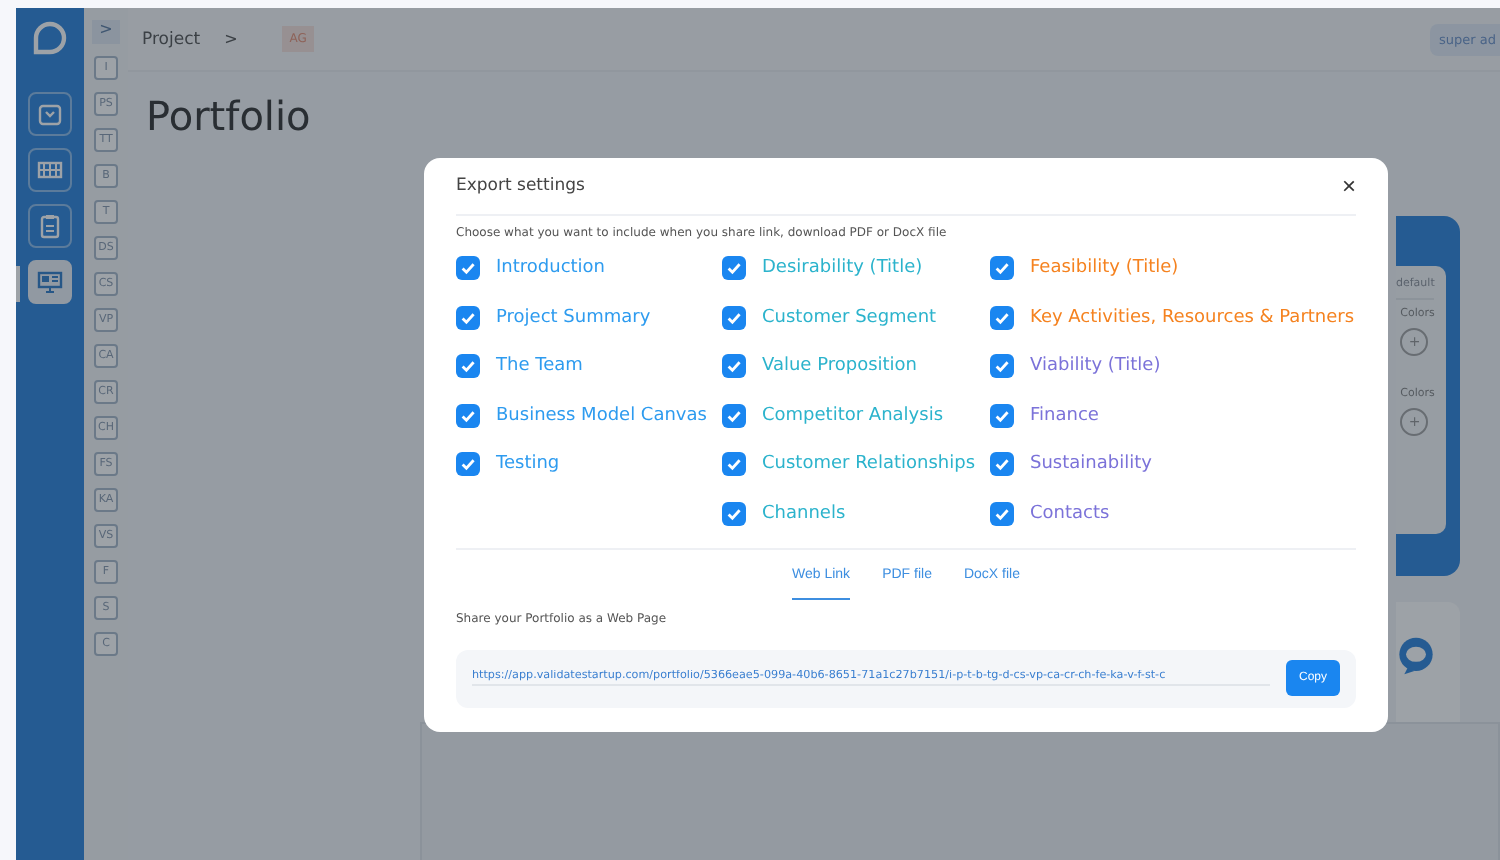 This screenshot has width=1500, height=860. What do you see at coordinates (842, 268) in the screenshot?
I see `section-label: Desirability (Title)` at bounding box center [842, 268].